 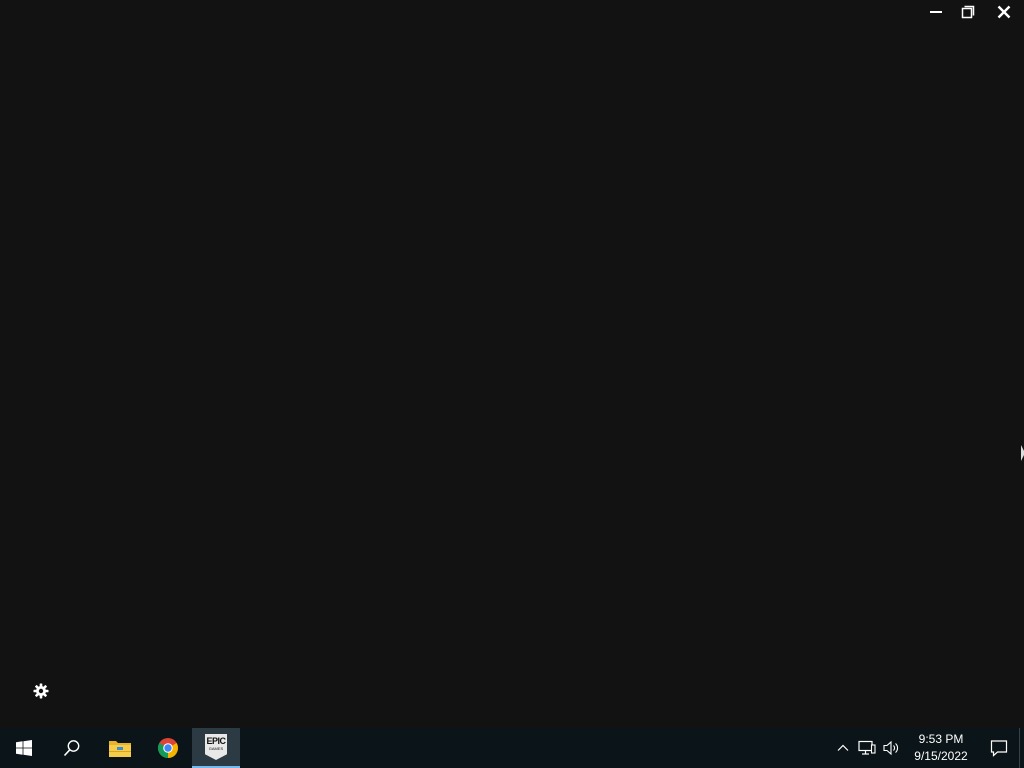 I want to click on windows-start-icon, so click(x=24, y=748).